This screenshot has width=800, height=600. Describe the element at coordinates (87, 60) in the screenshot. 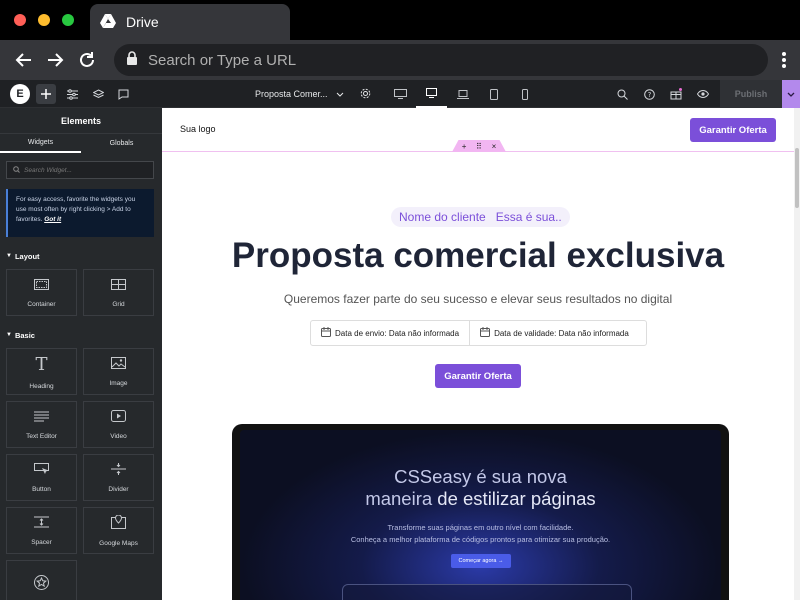

I see `reload-icon` at that location.